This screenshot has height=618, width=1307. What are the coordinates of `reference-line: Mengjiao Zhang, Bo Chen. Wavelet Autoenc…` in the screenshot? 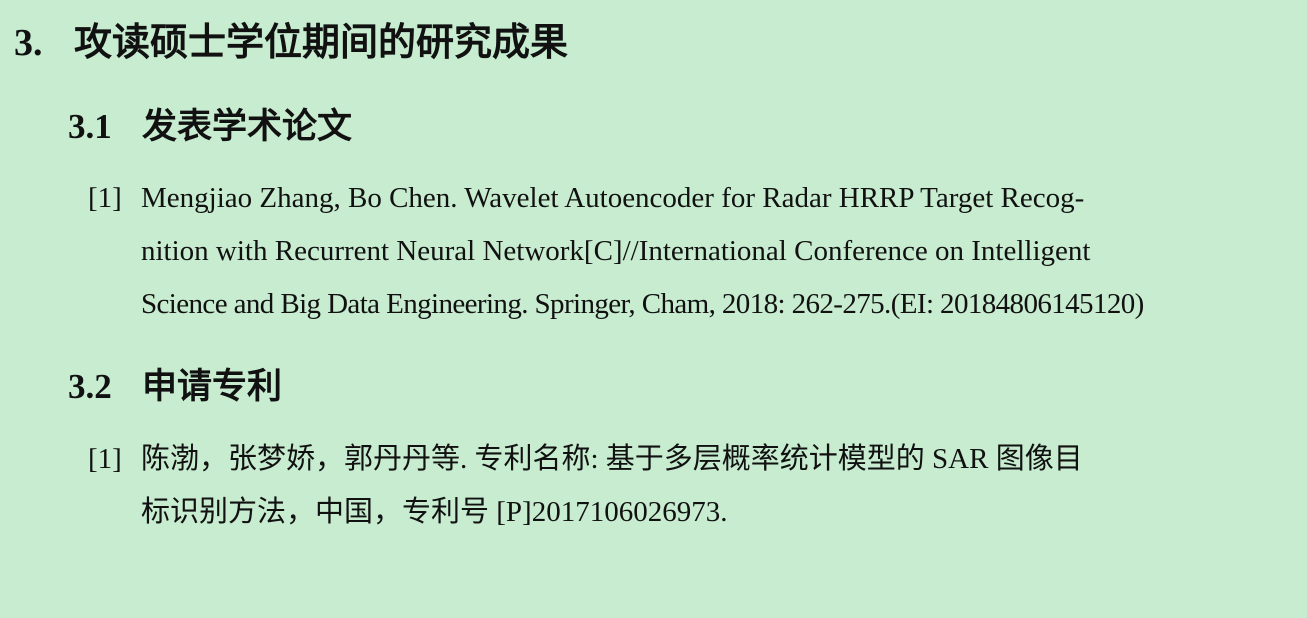 It's located at (613, 198).